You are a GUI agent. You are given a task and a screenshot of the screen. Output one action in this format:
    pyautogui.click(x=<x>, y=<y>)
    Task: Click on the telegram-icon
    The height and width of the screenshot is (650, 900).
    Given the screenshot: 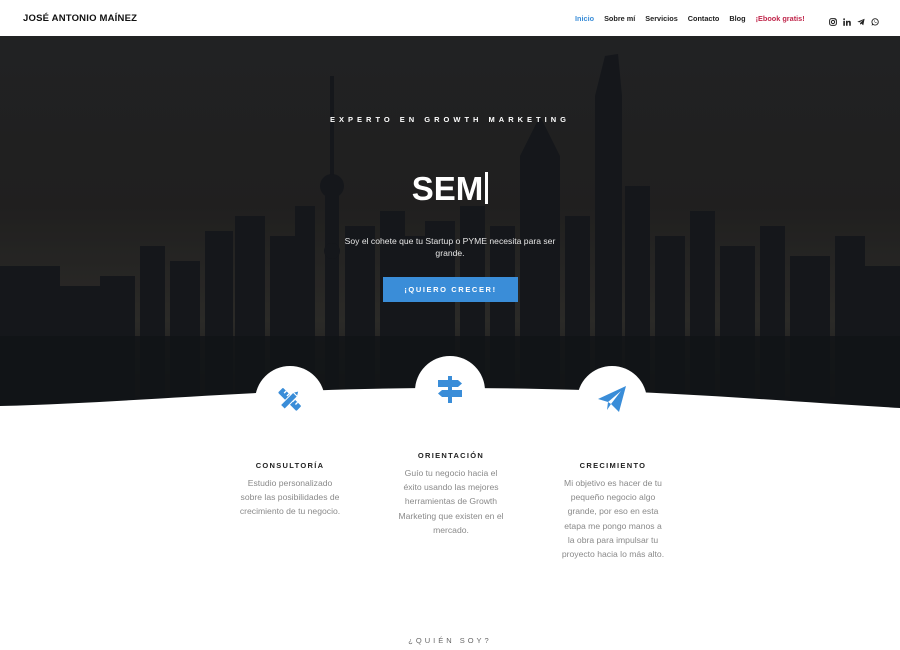 What is the action you would take?
    pyautogui.click(x=861, y=19)
    